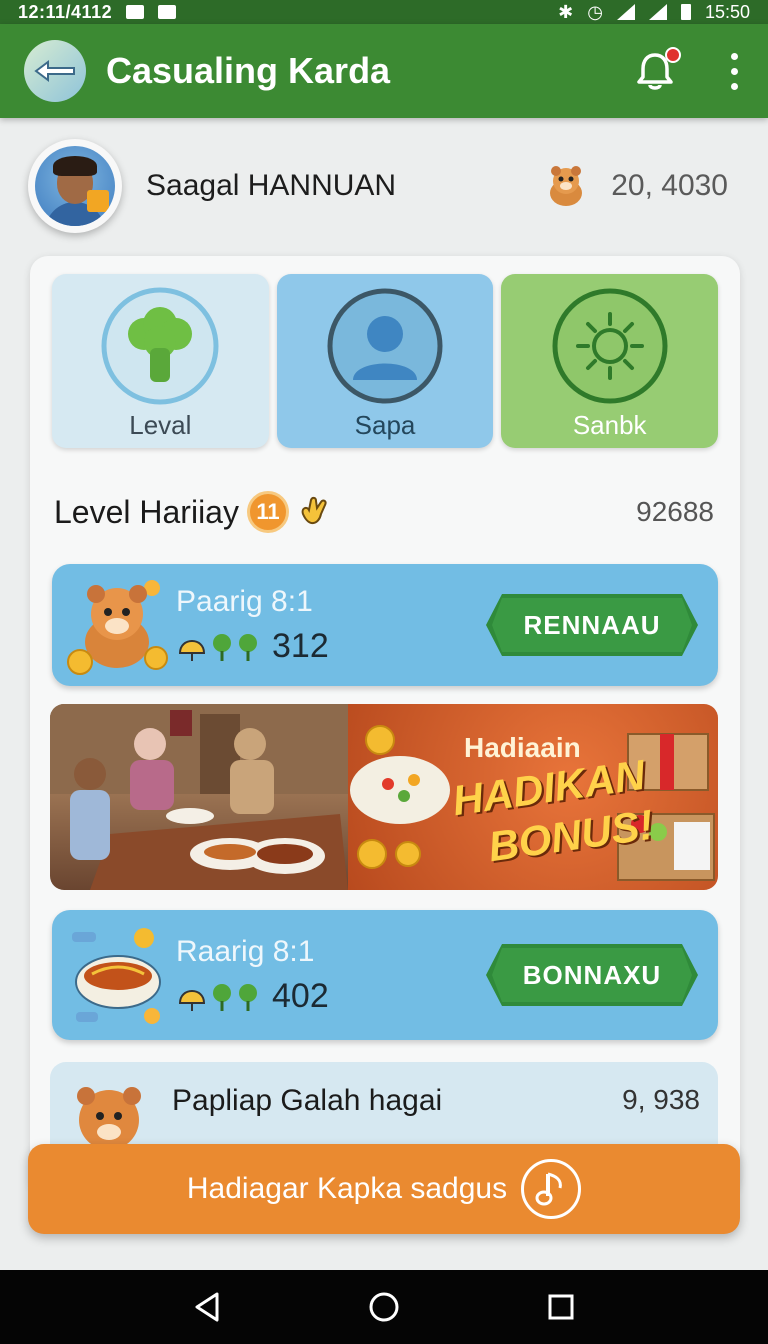 This screenshot has width=768, height=1344. What do you see at coordinates (207, 1307) in the screenshot?
I see `back-nav-icon` at bounding box center [207, 1307].